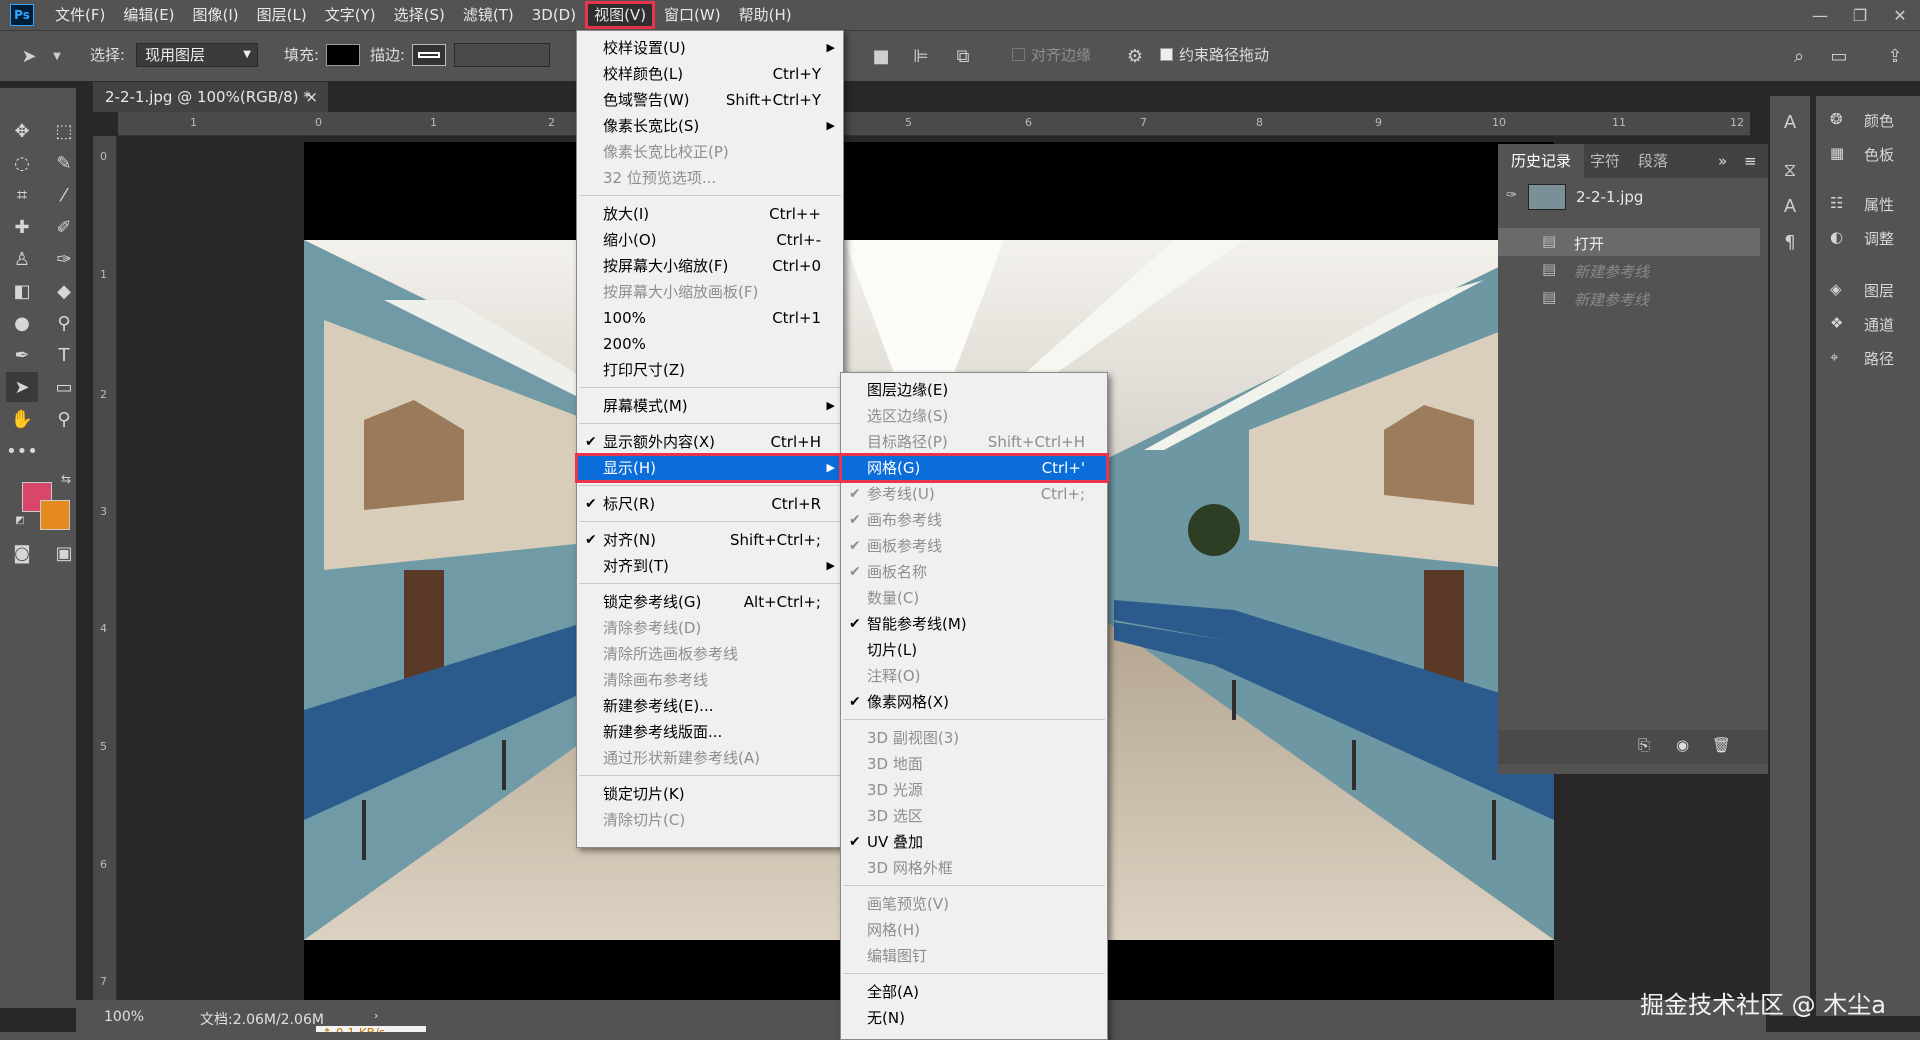 This screenshot has height=1040, width=1920. I want to click on menu-item: 清除切片(C), so click(710, 820).